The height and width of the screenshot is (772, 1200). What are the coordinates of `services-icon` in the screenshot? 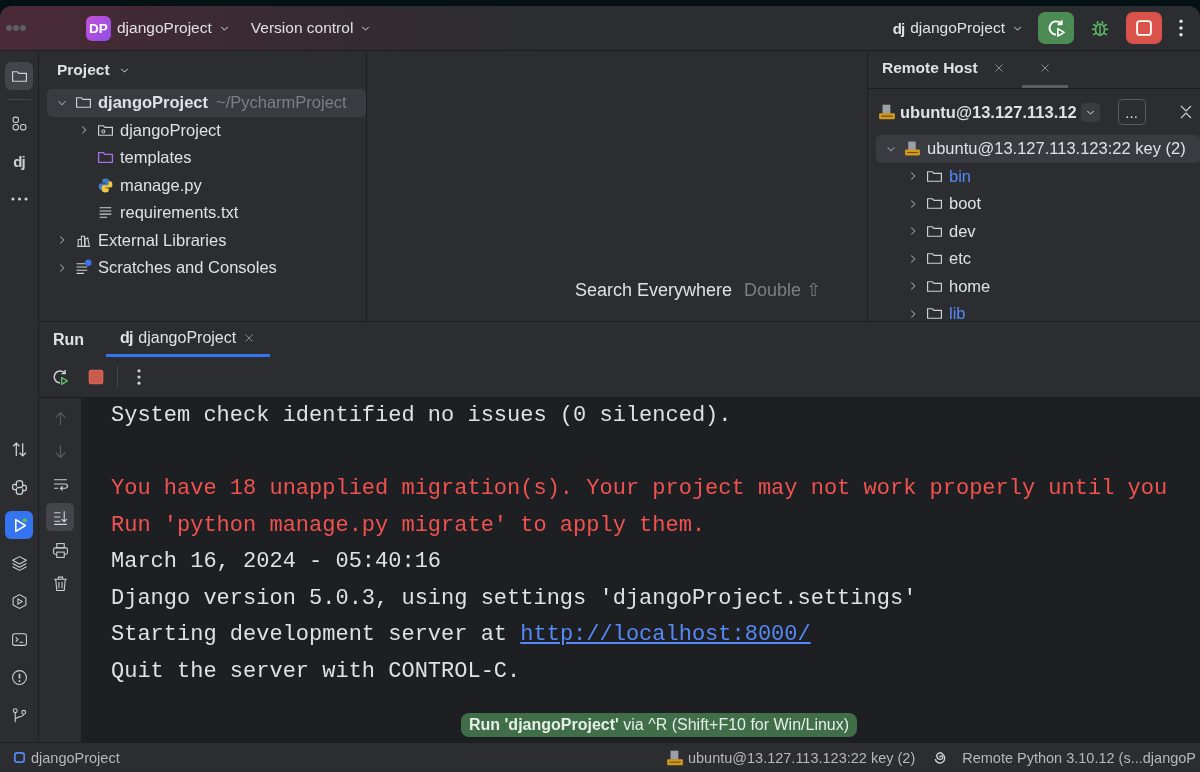 It's located at (19, 601).